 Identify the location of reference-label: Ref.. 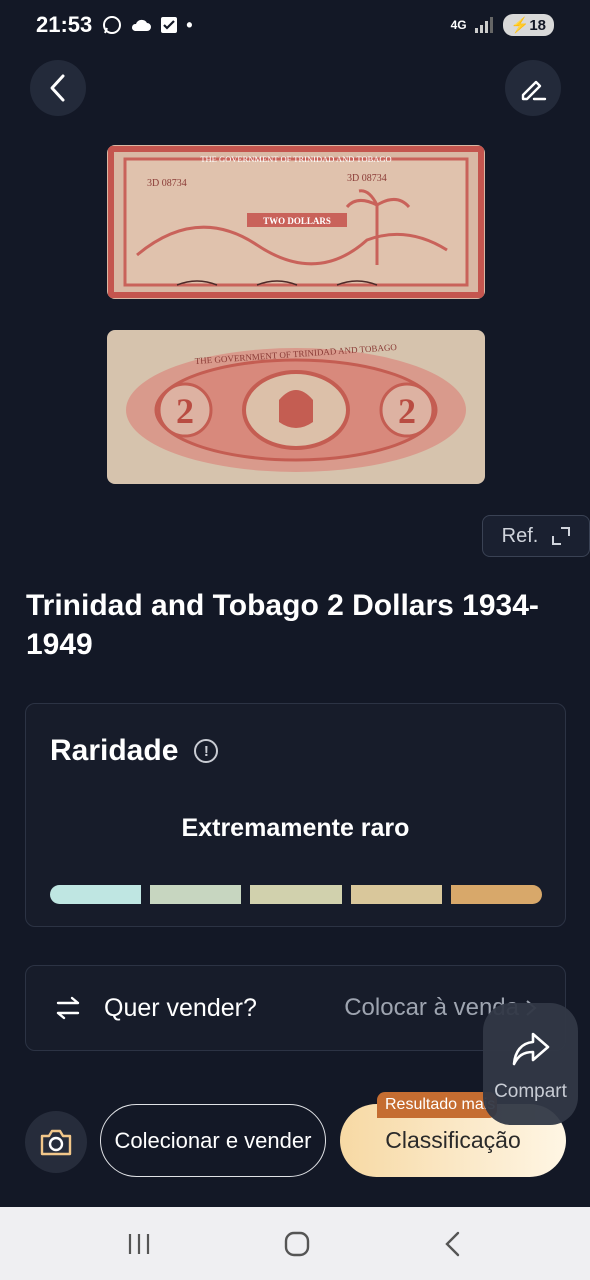
(520, 535).